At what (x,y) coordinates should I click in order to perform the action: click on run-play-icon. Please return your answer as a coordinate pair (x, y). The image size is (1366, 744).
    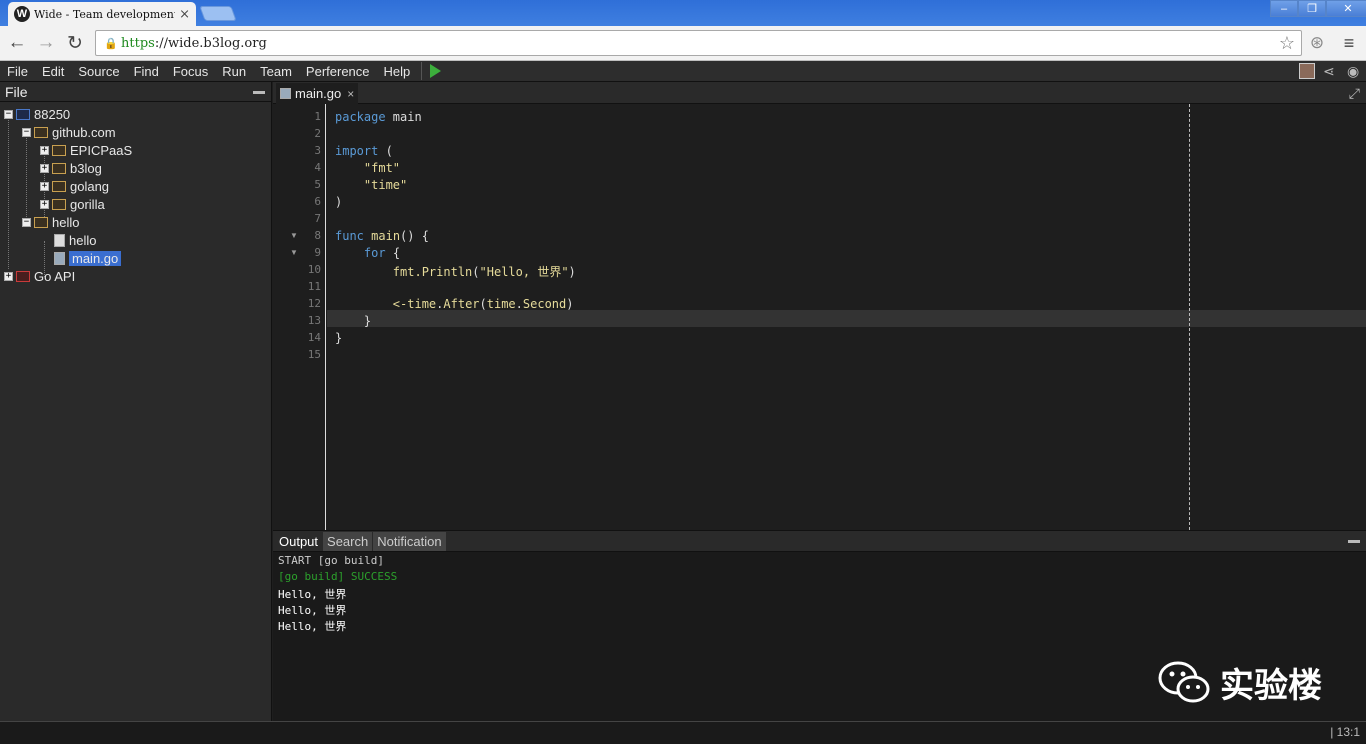
    Looking at the image, I should click on (436, 71).